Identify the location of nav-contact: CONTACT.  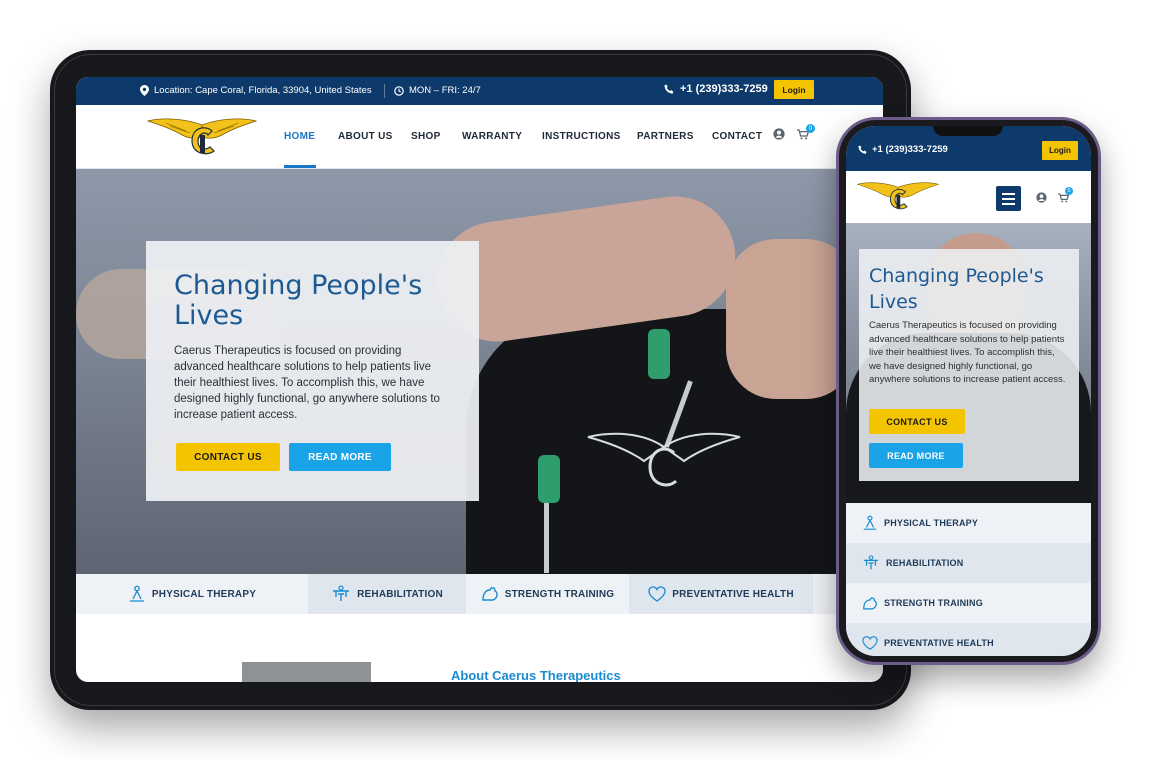
(737, 136).